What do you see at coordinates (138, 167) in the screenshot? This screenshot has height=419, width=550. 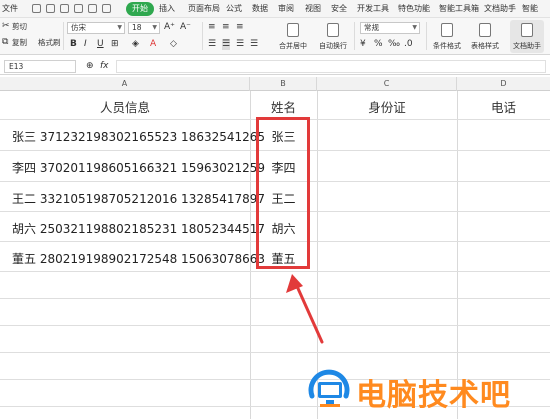 I see `table-cell-person-info: 李四 370201198605166321 15963021259` at bounding box center [138, 167].